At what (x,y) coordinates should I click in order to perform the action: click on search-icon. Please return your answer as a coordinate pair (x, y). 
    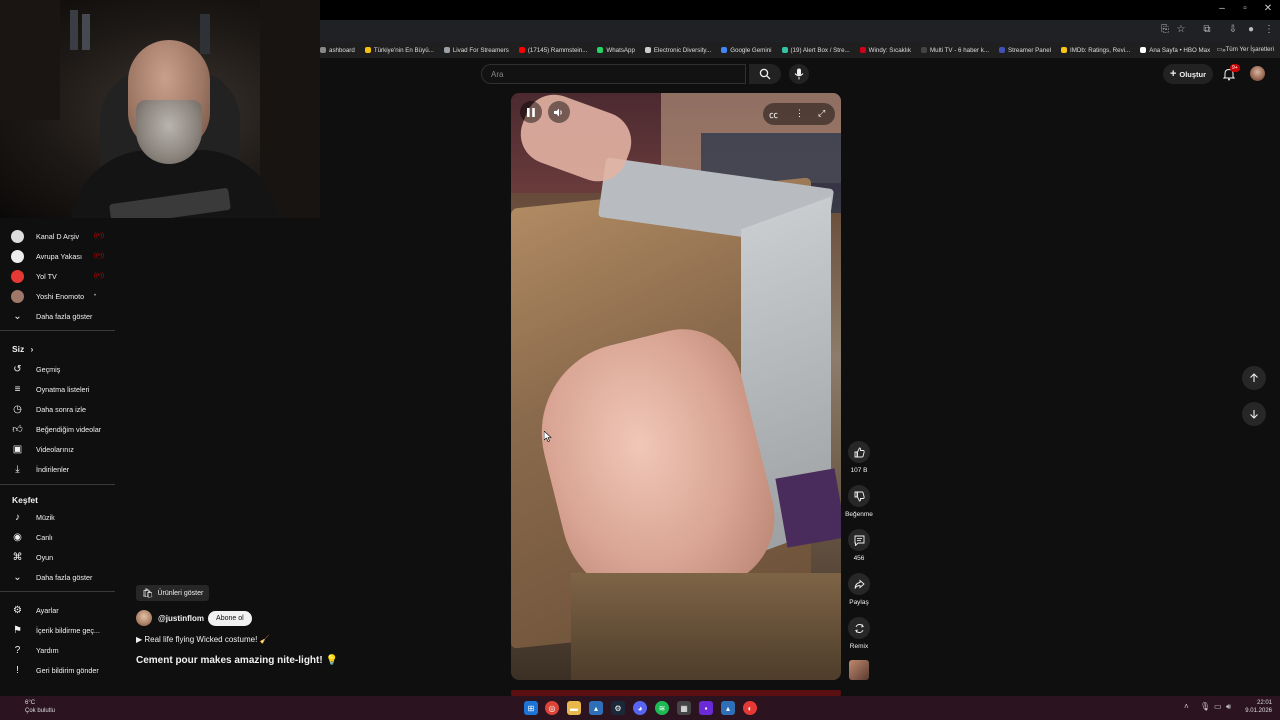
    Looking at the image, I should click on (765, 74).